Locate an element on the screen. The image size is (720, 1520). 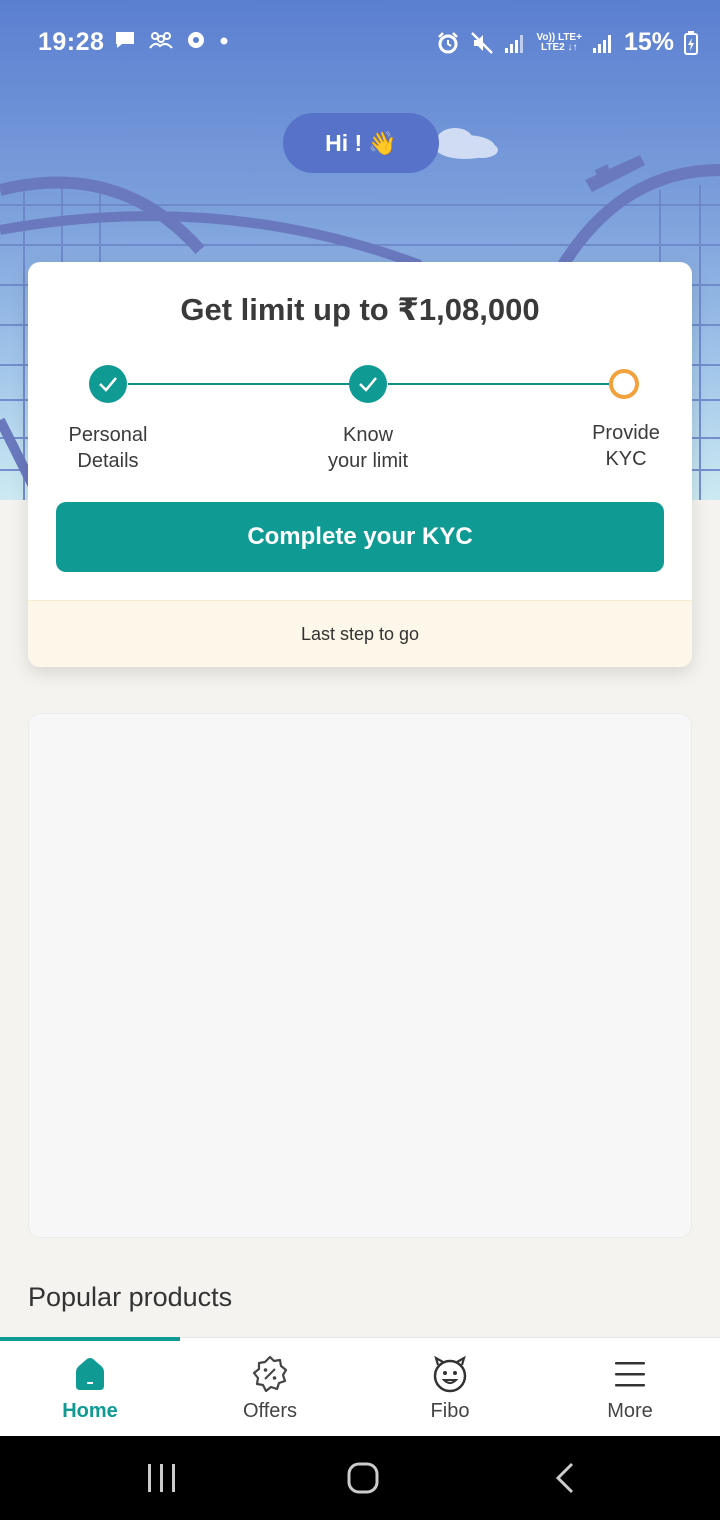
status-bar: 19:28 Vo)) LTE+ LTE2 ↓↑ 15% is located at coordinates (360, 43).